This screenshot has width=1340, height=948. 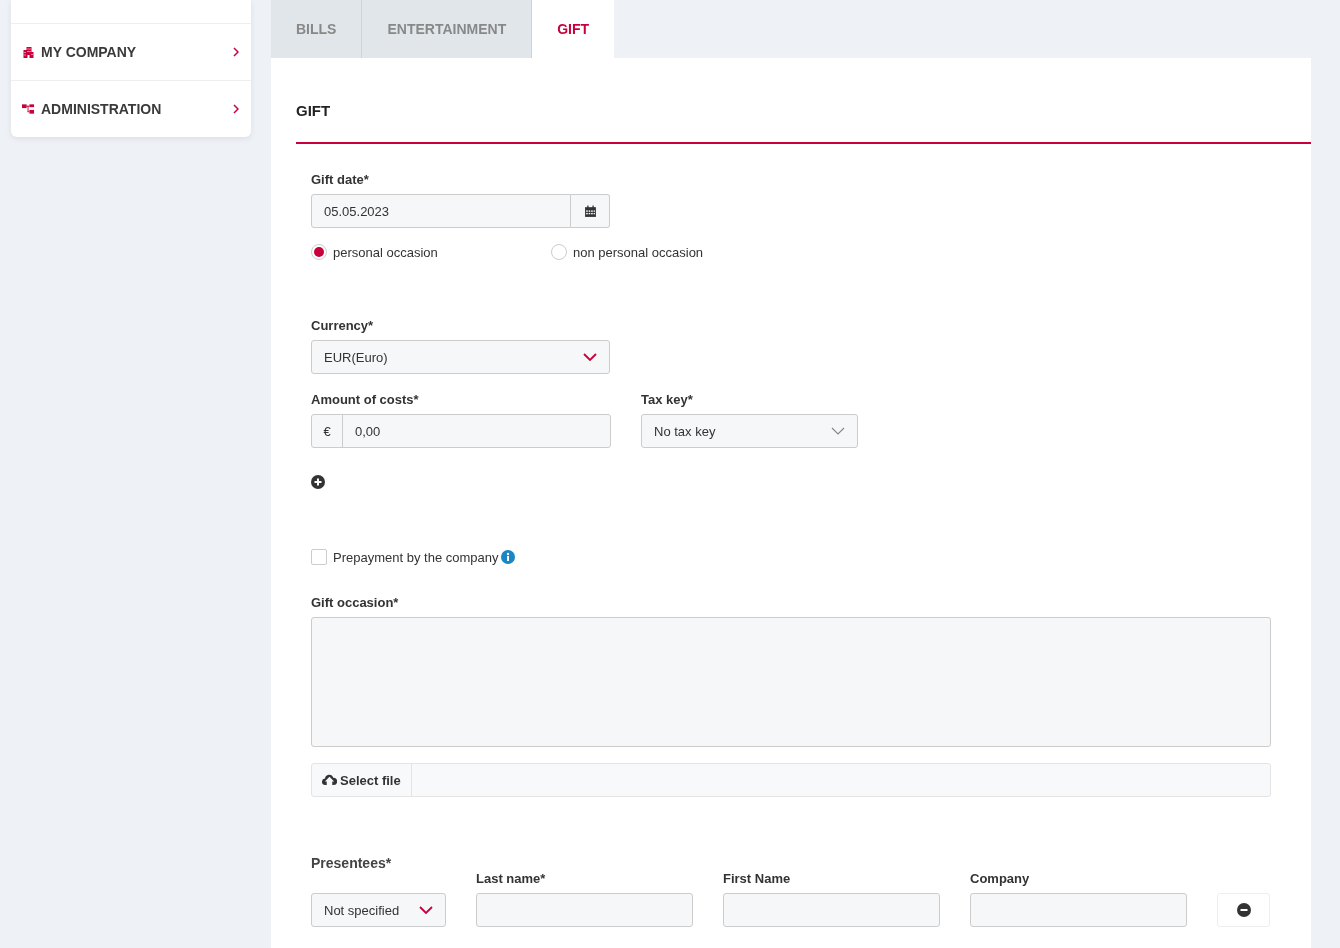 What do you see at coordinates (638, 252) in the screenshot?
I see `radio-label: non personal occasion` at bounding box center [638, 252].